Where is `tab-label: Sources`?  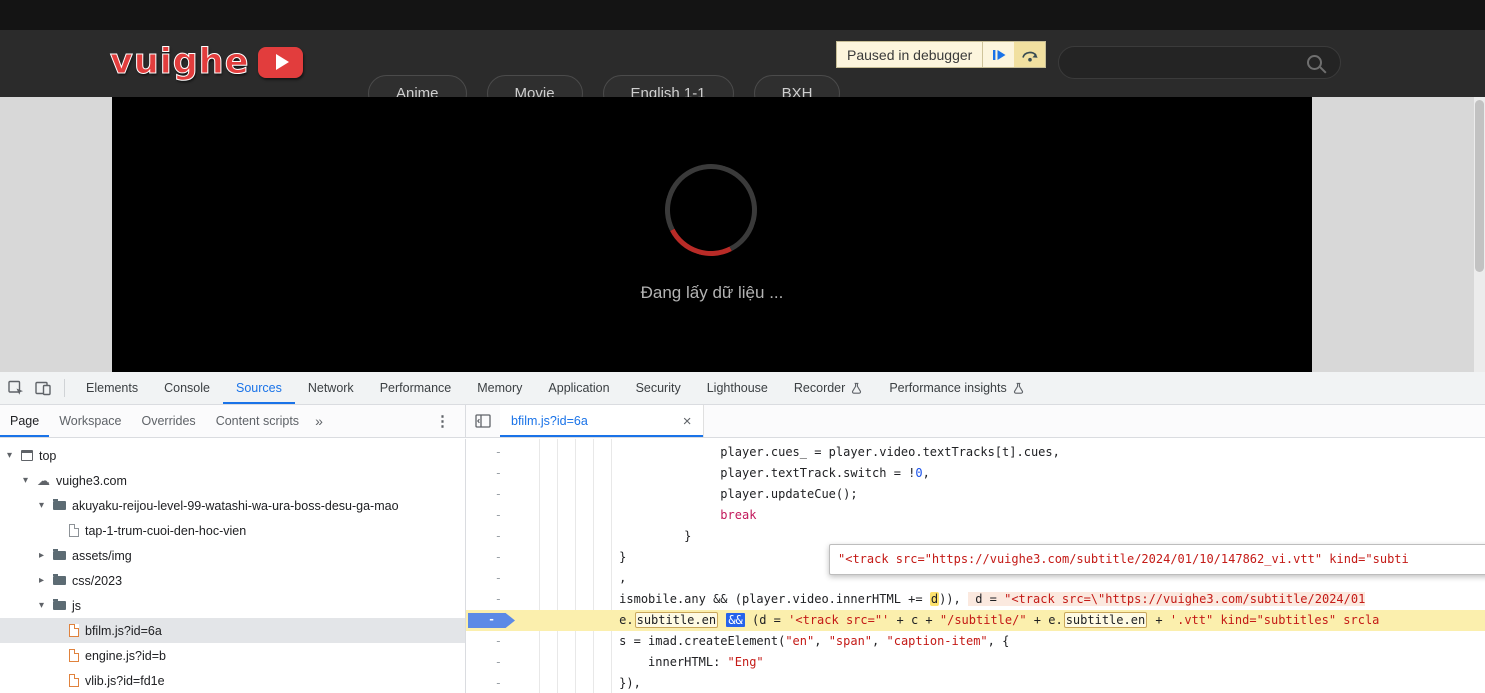 tab-label: Sources is located at coordinates (258, 388).